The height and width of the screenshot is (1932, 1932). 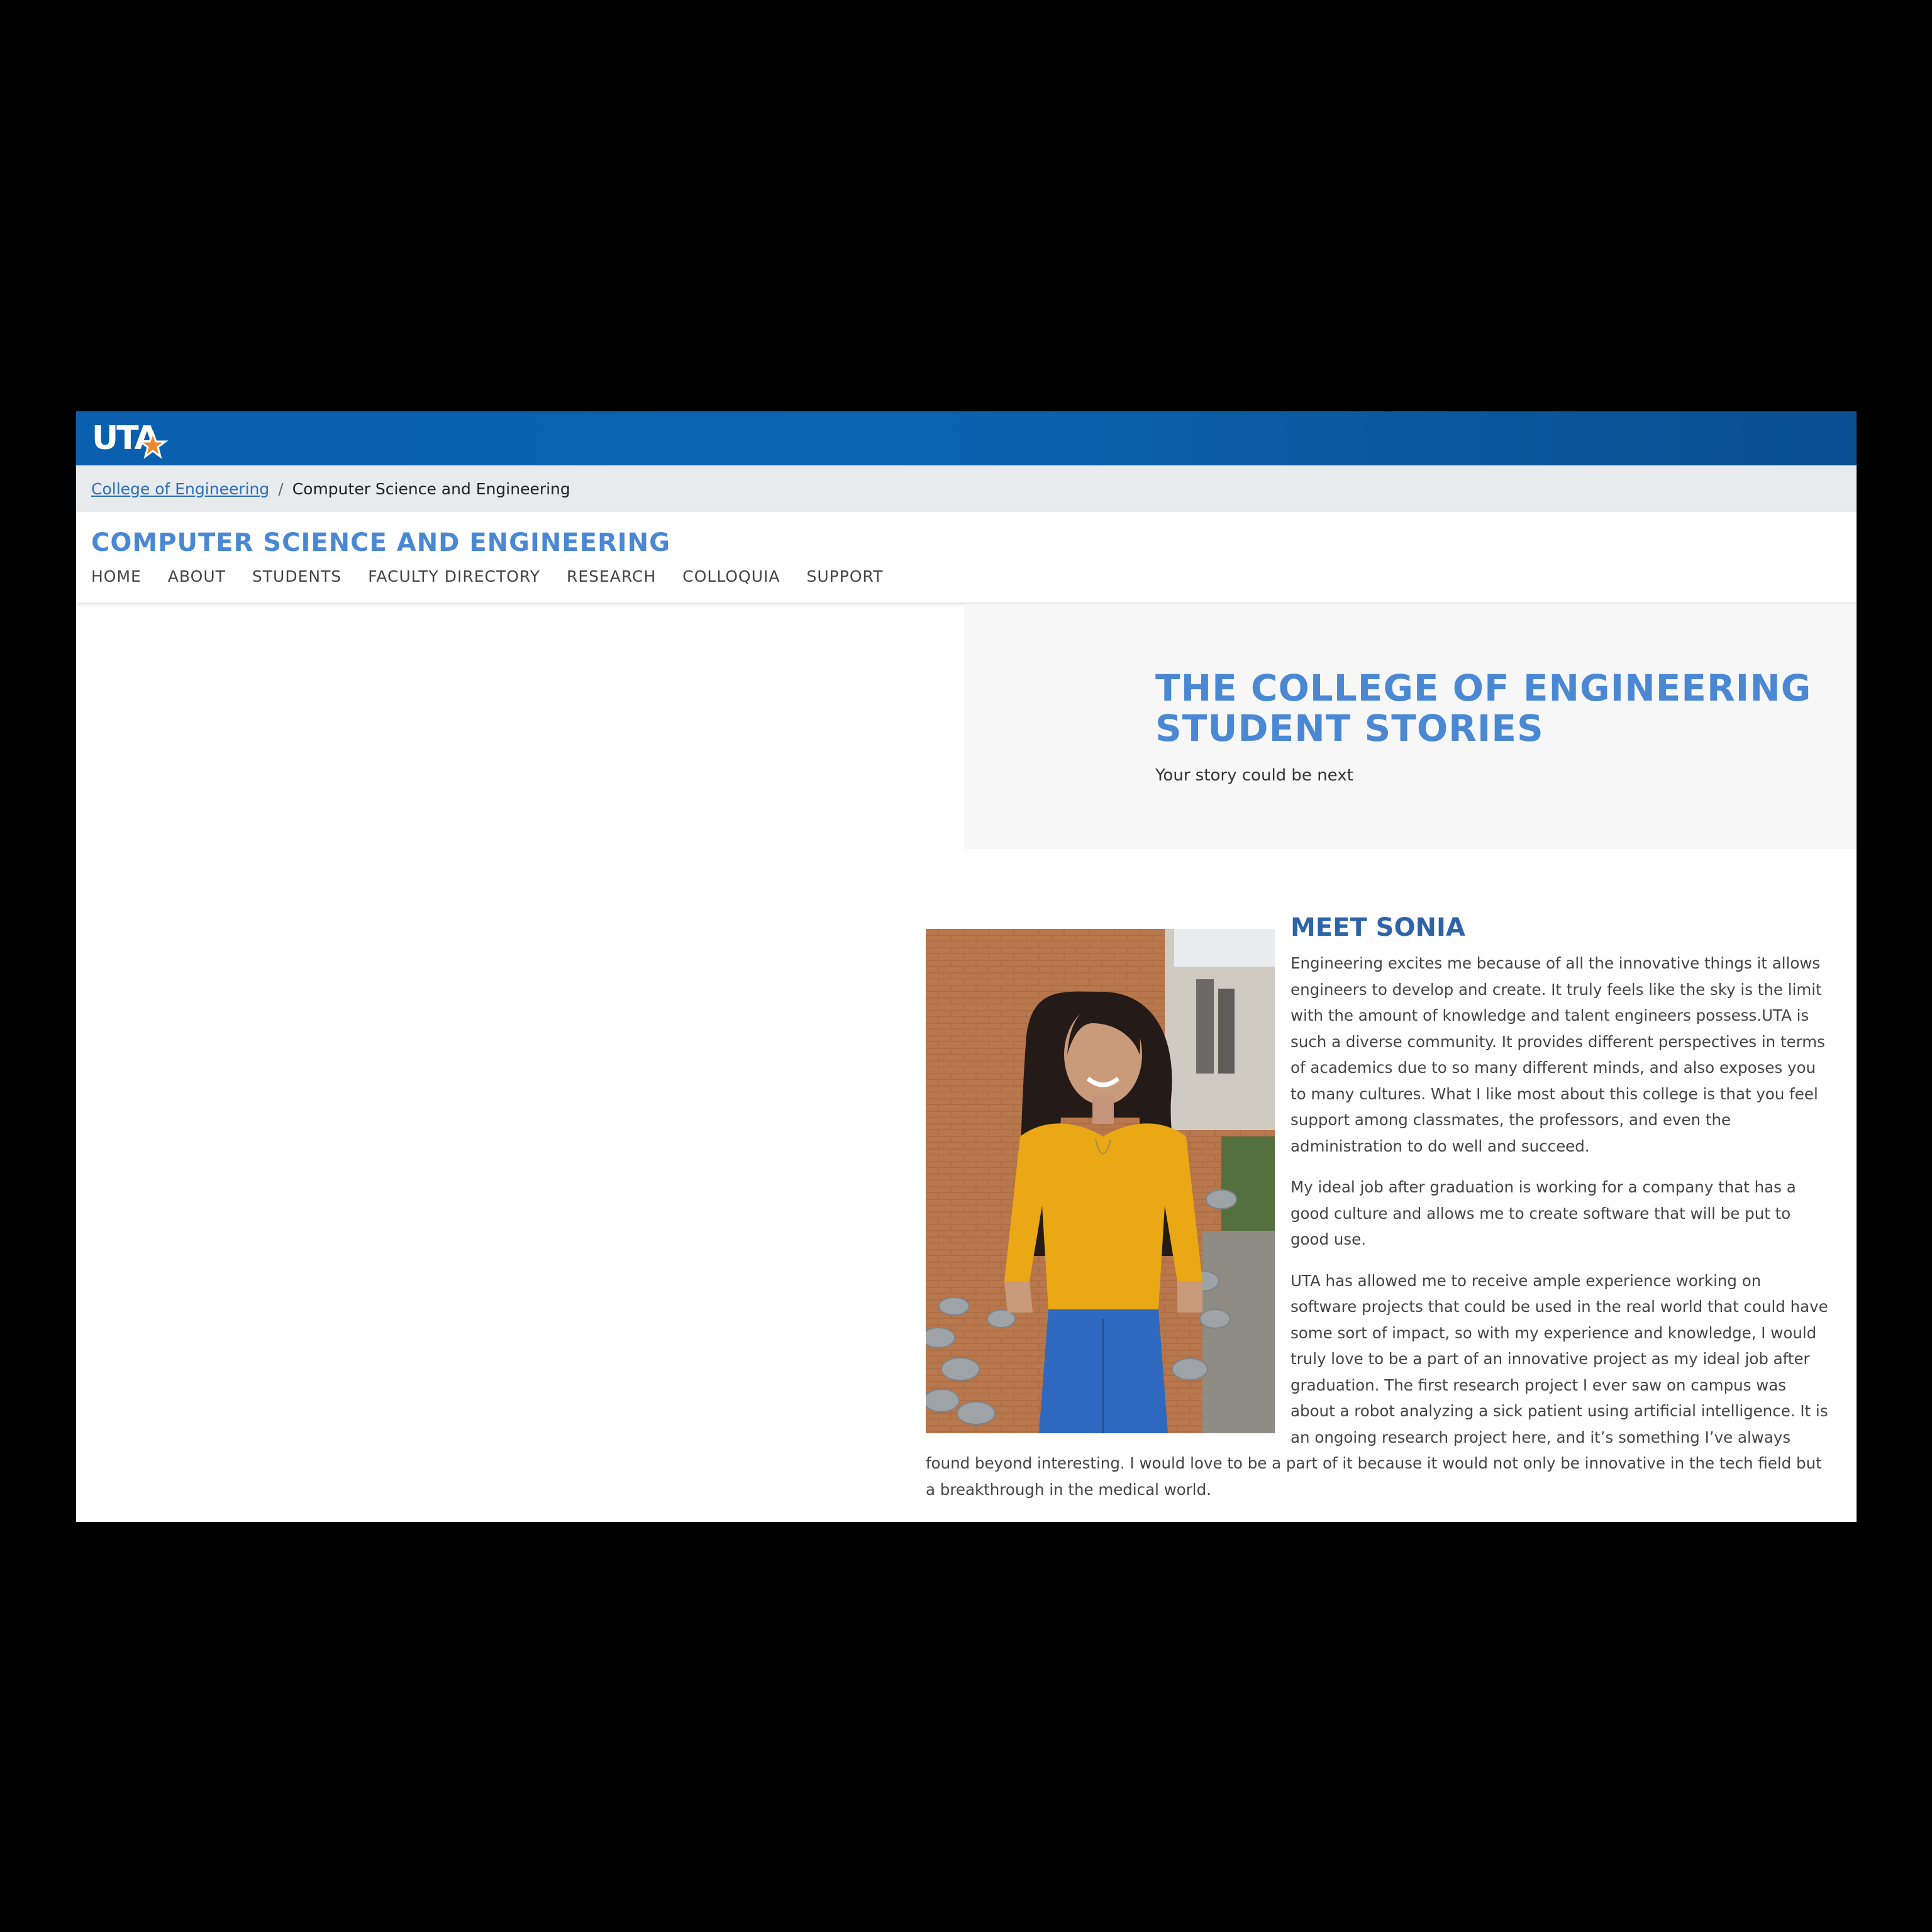 What do you see at coordinates (1254, 775) in the screenshot?
I see `hero-subtitle: Your story could be next` at bounding box center [1254, 775].